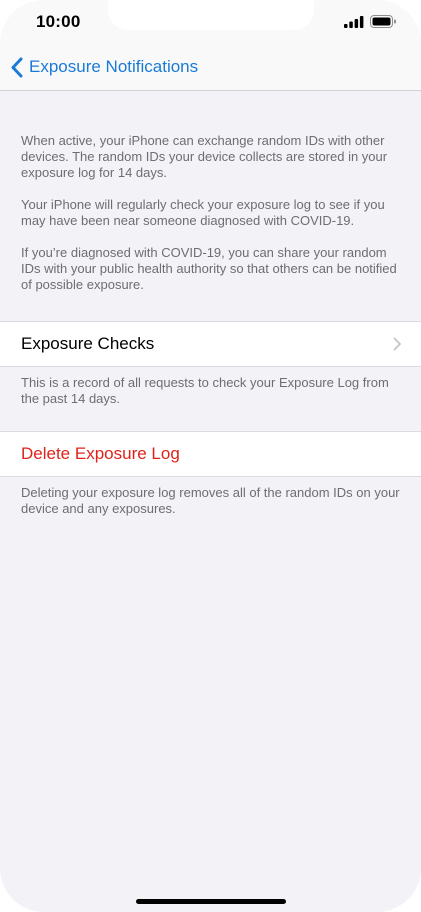 The width and height of the screenshot is (421, 912). Describe the element at coordinates (211, 15) in the screenshot. I see `notch` at that location.